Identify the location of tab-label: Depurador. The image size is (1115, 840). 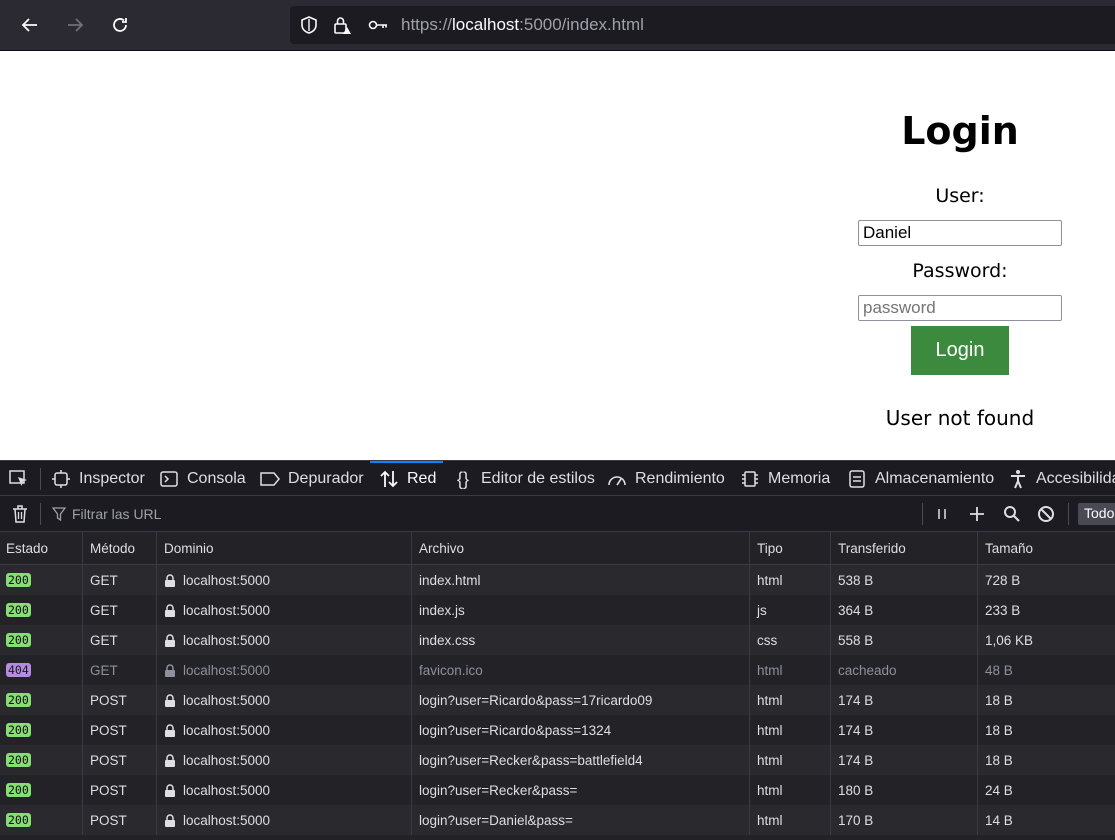
(326, 478).